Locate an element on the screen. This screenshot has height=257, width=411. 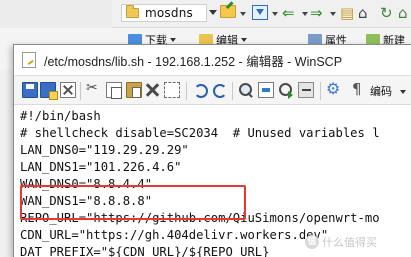
redo-icon is located at coordinates (219, 90).